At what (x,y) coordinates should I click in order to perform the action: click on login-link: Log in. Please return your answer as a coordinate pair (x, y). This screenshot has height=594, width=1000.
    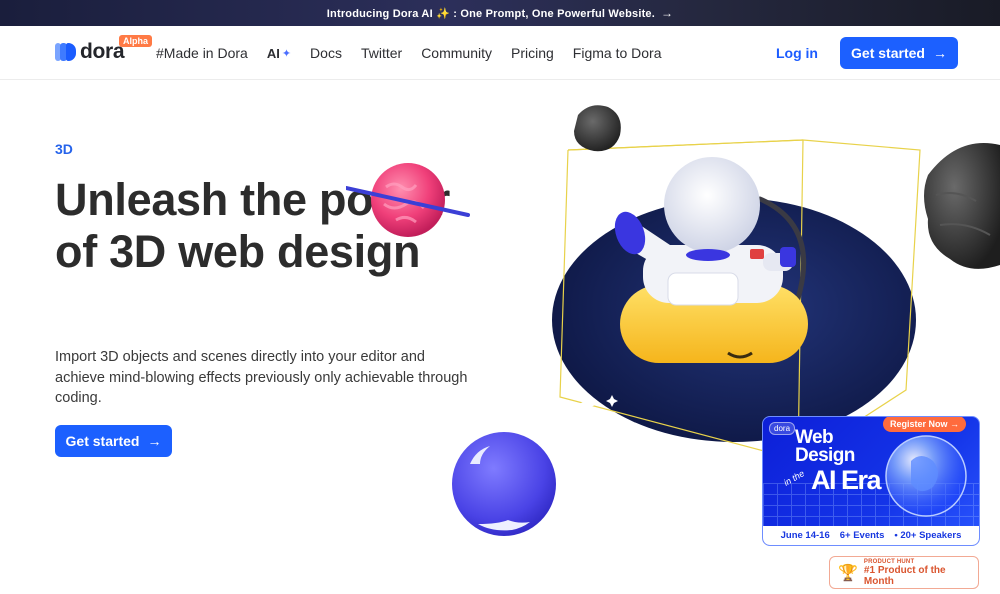
    Looking at the image, I should click on (797, 53).